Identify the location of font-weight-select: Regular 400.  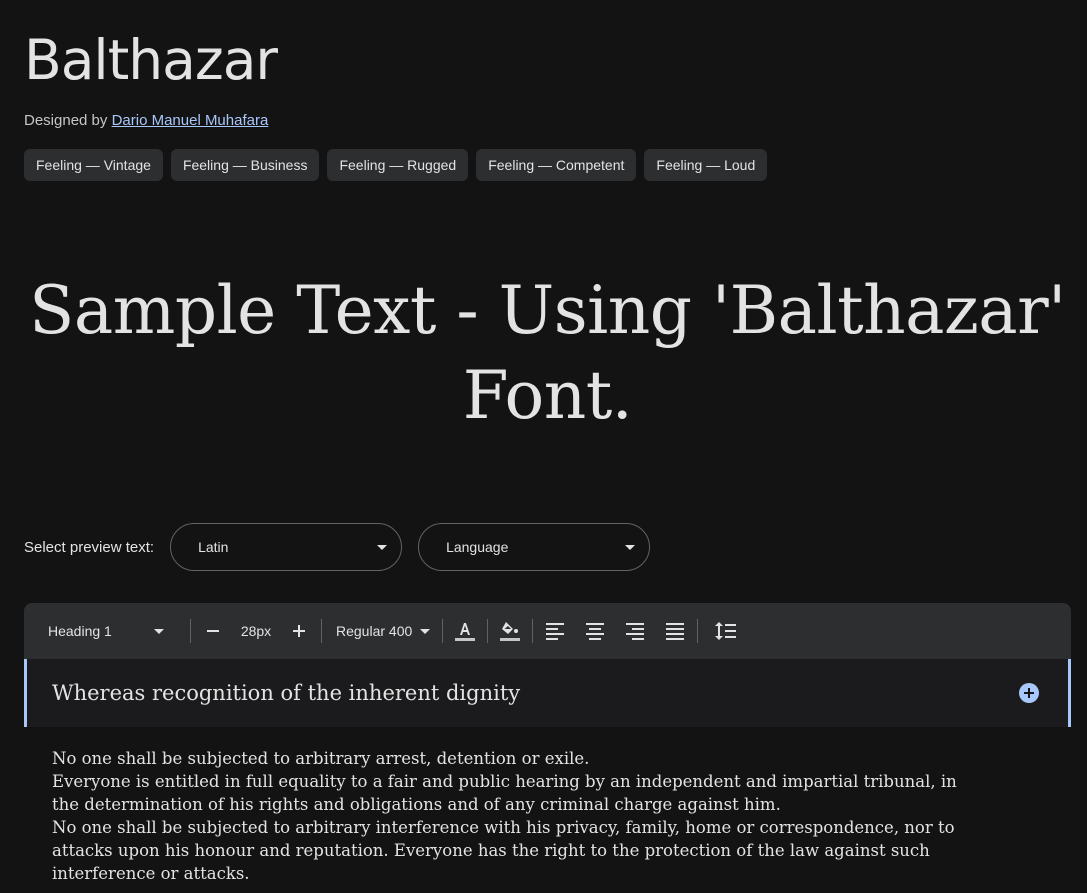
(382, 631).